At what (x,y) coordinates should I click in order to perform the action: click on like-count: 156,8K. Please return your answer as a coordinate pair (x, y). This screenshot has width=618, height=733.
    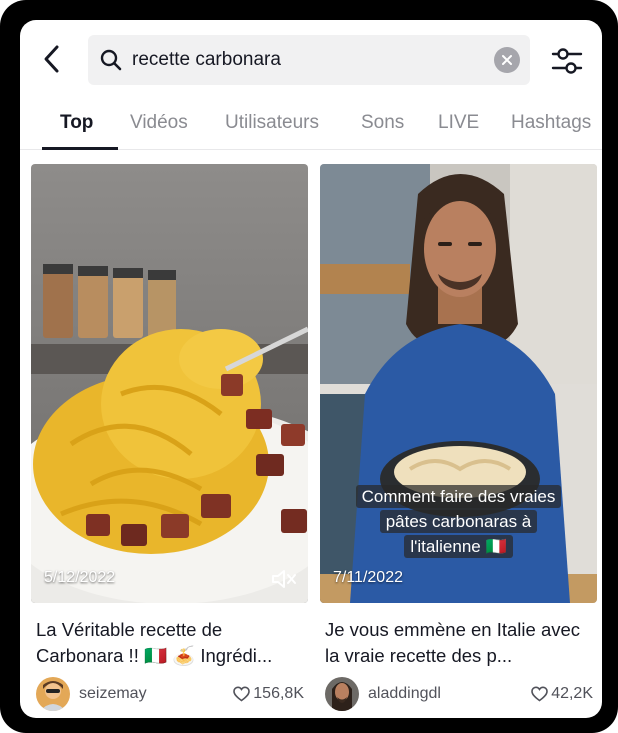
    Looking at the image, I should click on (268, 694).